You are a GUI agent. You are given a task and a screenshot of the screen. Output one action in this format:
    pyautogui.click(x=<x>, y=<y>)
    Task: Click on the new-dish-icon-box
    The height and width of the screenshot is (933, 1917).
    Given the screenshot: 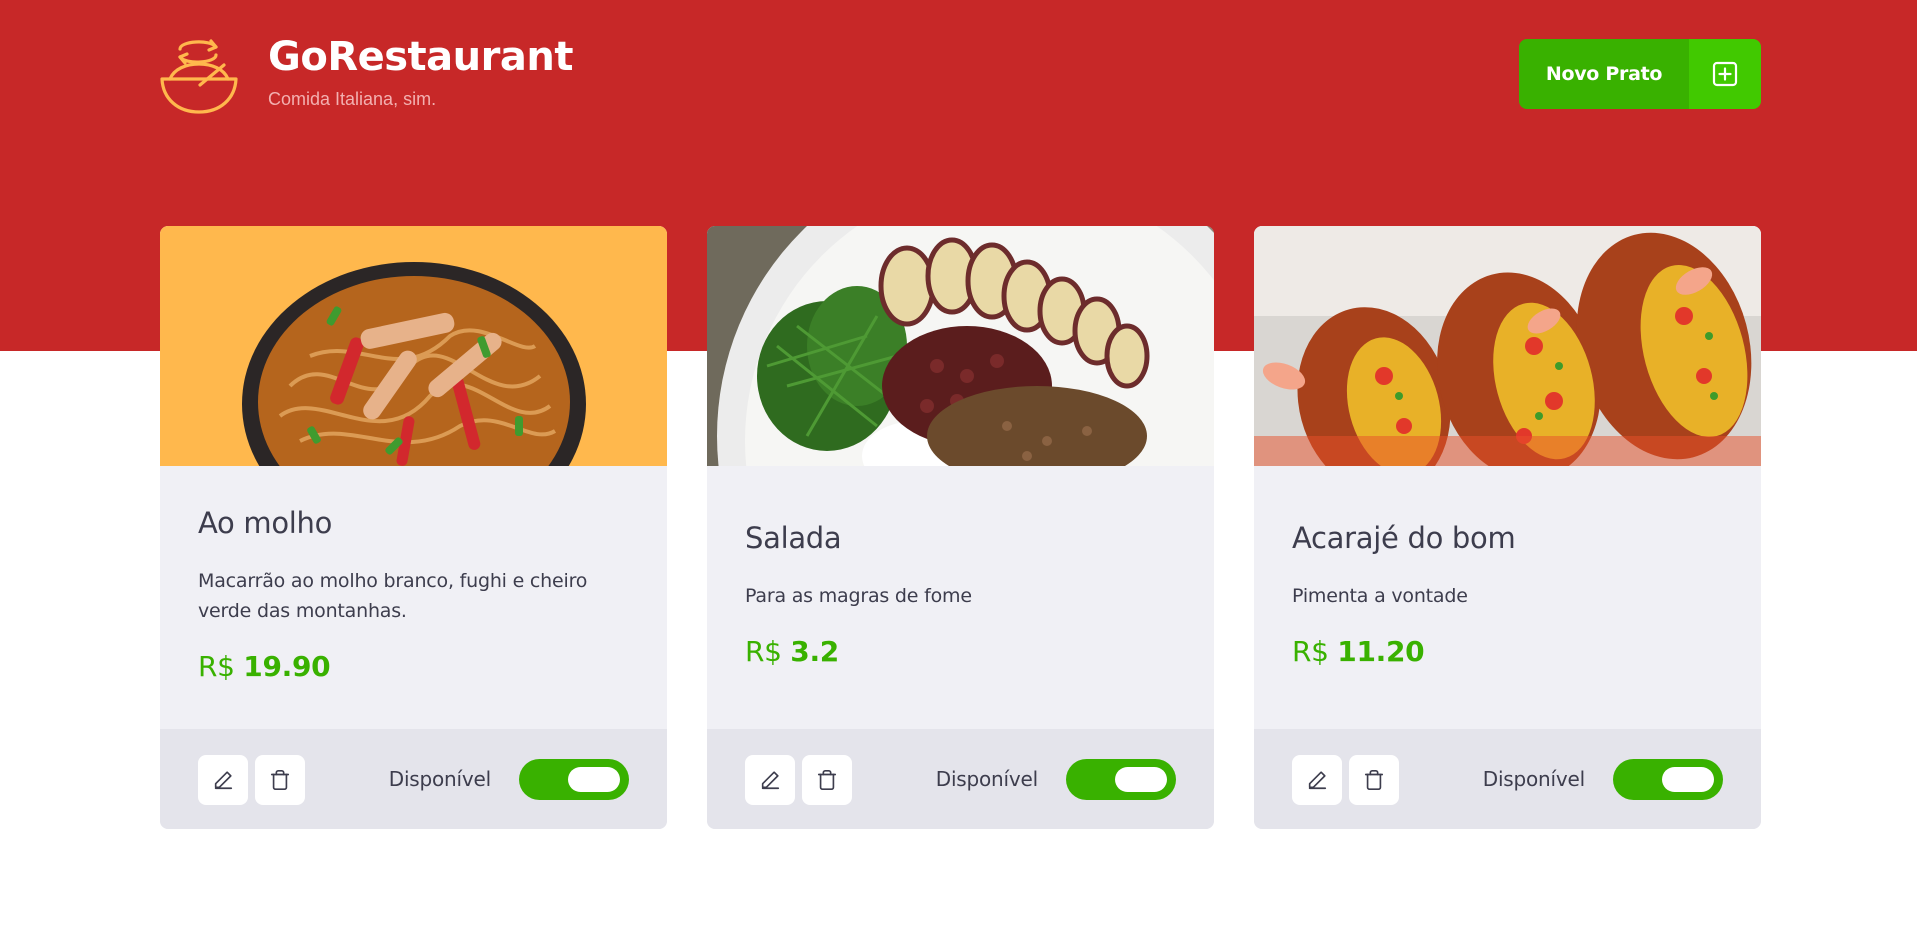 What is the action you would take?
    pyautogui.click(x=1725, y=74)
    